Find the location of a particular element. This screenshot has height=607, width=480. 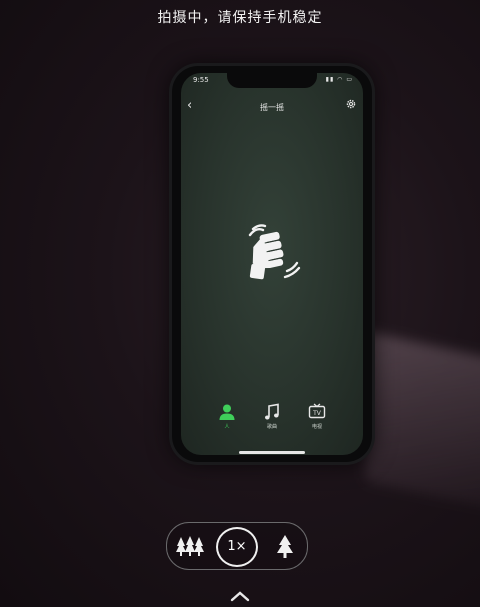

svg-text: TV is located at coordinates (317, 413).